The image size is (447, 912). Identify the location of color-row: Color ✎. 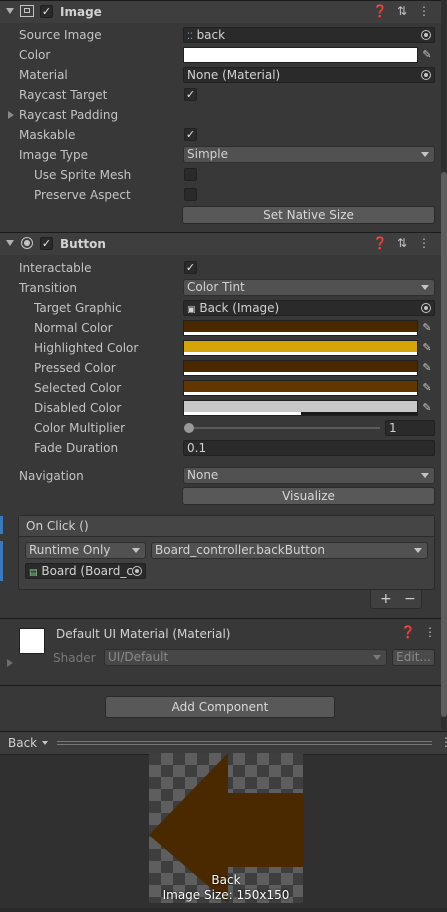
(220, 55).